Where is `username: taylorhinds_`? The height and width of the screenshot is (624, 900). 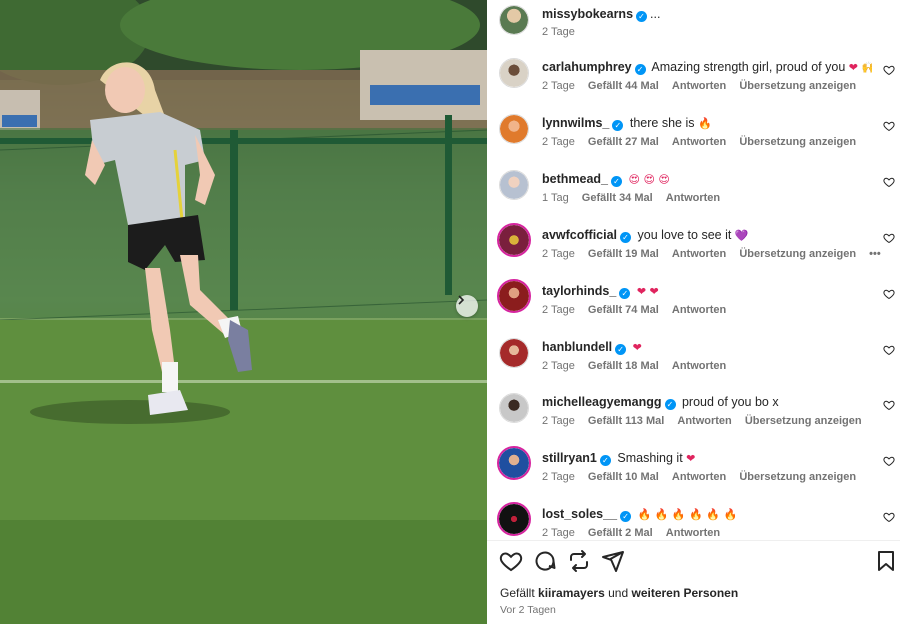 username: taylorhinds_ is located at coordinates (579, 291).